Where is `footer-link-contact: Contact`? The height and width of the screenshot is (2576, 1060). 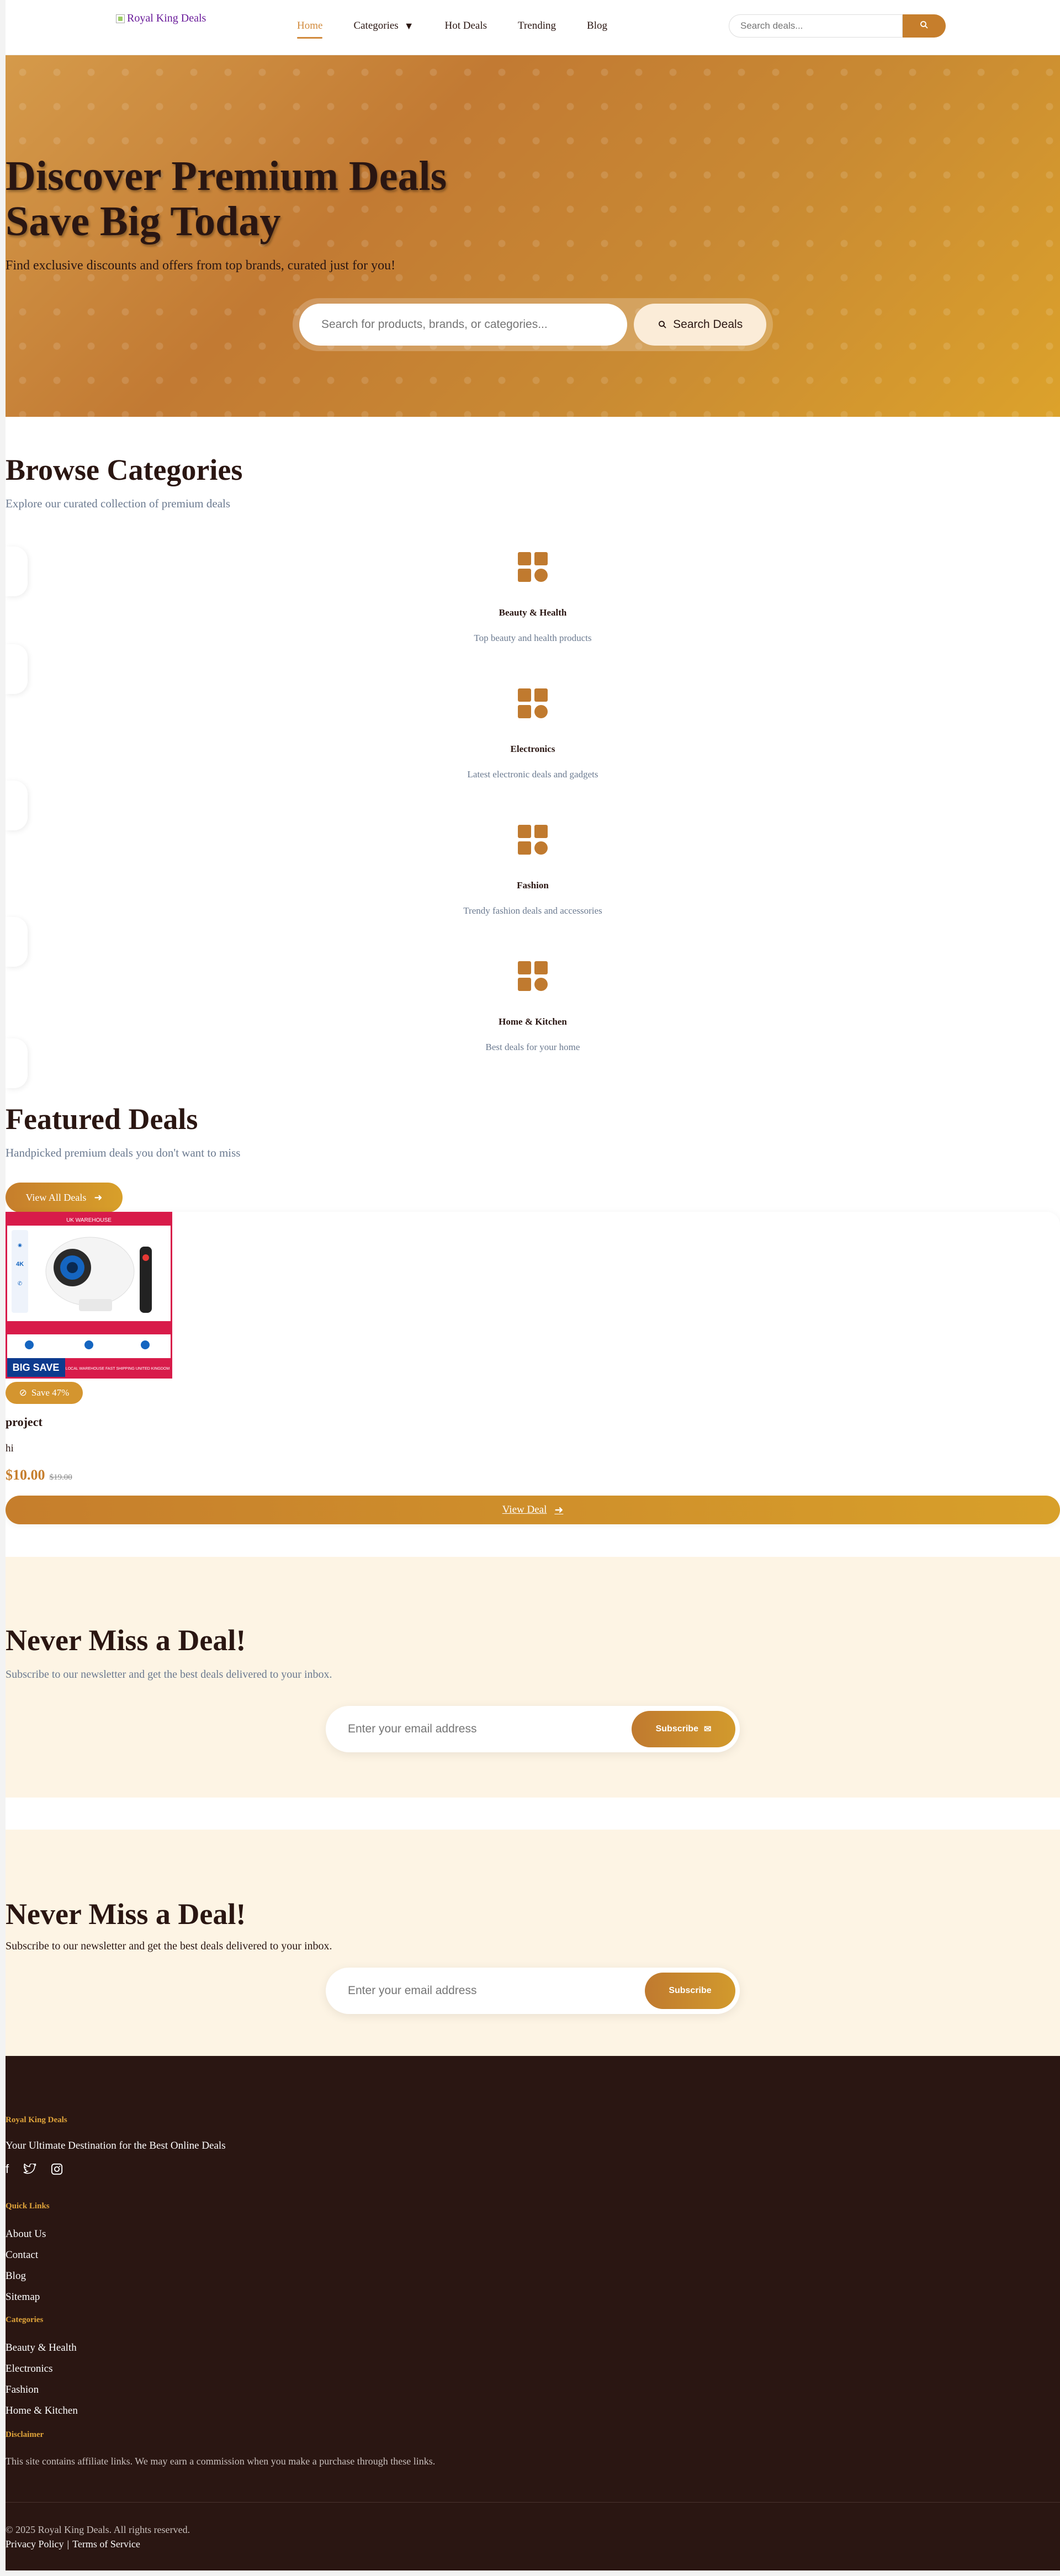
footer-link-contact: Contact is located at coordinates (22, 2255).